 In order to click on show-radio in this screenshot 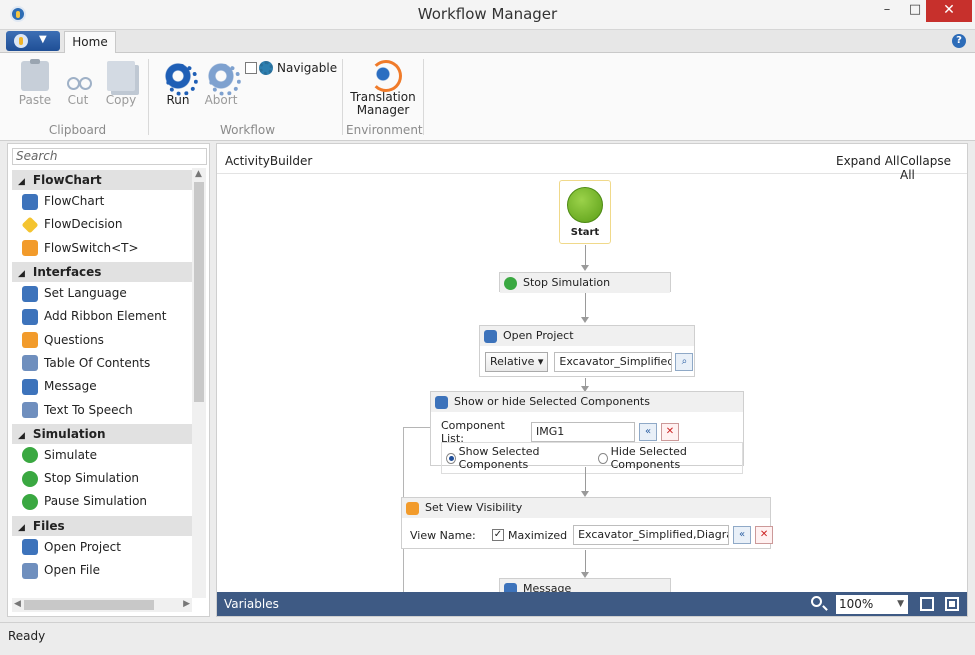, I will do `click(451, 458)`.